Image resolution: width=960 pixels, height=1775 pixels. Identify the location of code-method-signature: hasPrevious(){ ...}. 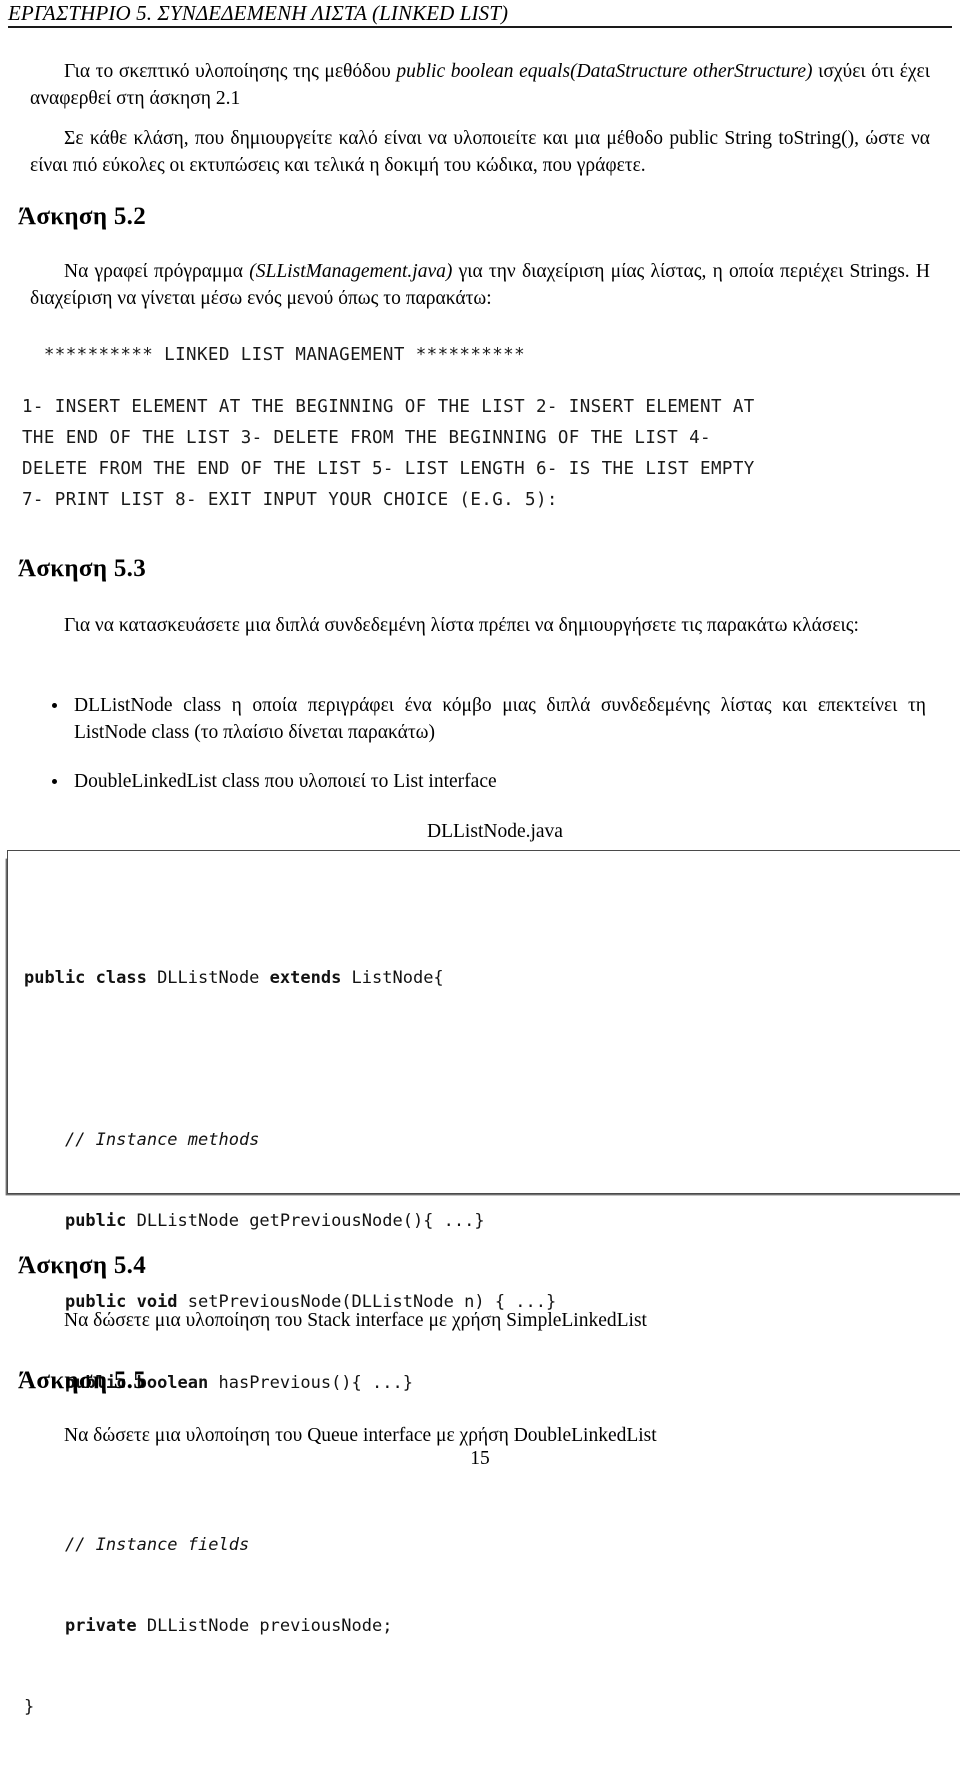
(310, 1383).